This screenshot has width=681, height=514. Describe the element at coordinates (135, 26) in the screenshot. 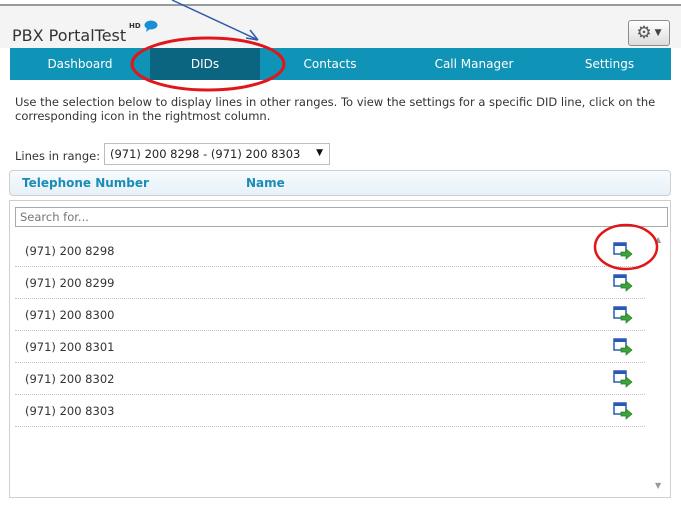

I see `hd-badge: HD` at that location.